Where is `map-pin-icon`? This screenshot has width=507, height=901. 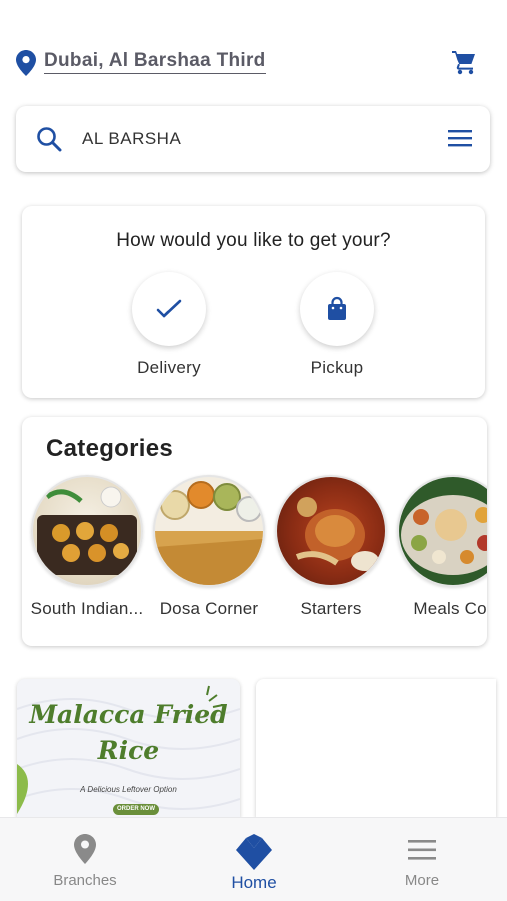
map-pin-icon is located at coordinates (85, 849).